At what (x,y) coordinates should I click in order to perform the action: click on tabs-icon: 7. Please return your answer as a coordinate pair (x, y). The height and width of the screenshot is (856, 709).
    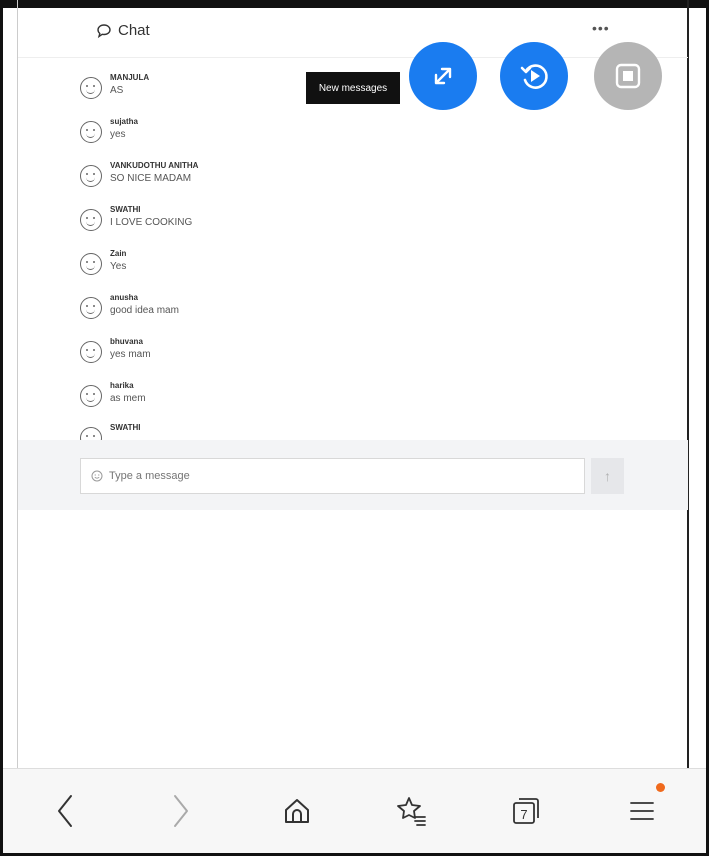
    Looking at the image, I should click on (526, 811).